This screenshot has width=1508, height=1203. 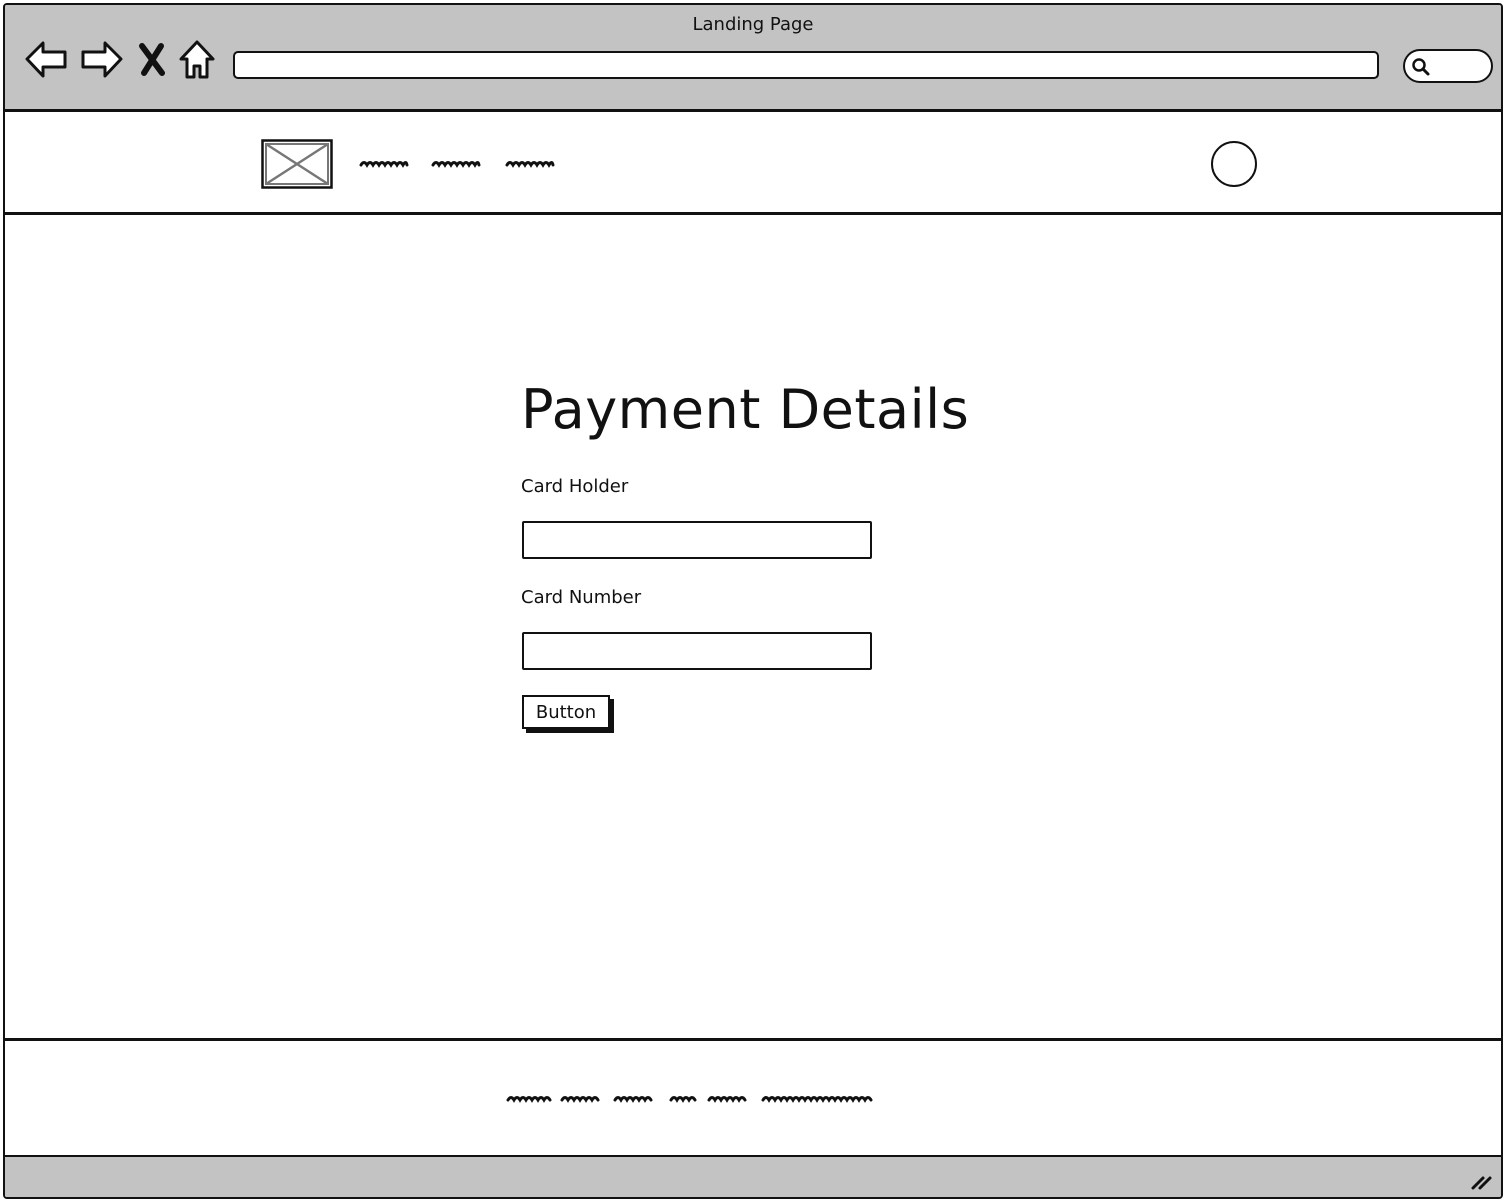 I want to click on home-button, so click(x=198, y=60).